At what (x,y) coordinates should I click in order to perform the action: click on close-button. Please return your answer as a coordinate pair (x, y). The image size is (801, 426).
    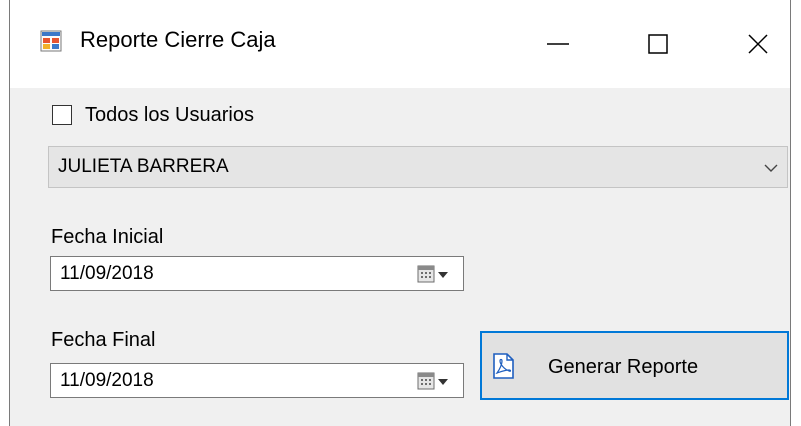
    Looking at the image, I should click on (758, 44).